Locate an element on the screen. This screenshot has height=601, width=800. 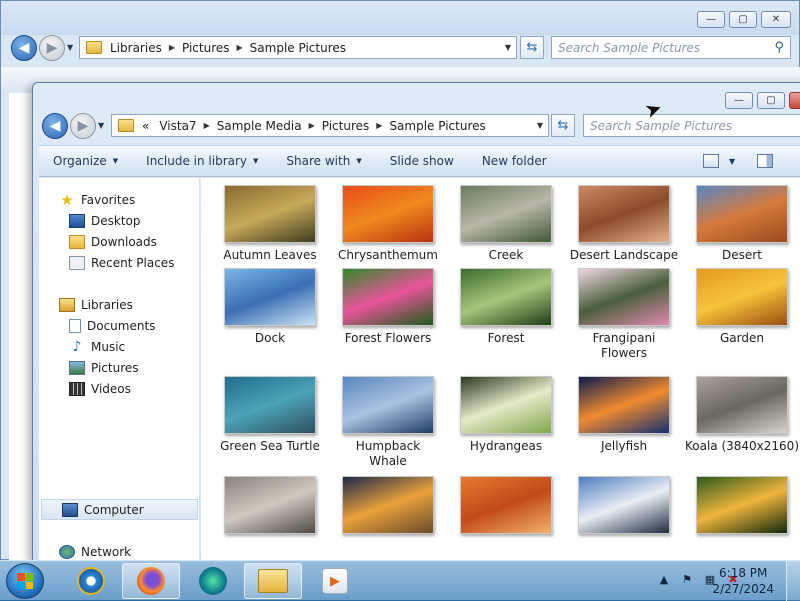
show-hidden-icons-icon: ▲ is located at coordinates (664, 579).